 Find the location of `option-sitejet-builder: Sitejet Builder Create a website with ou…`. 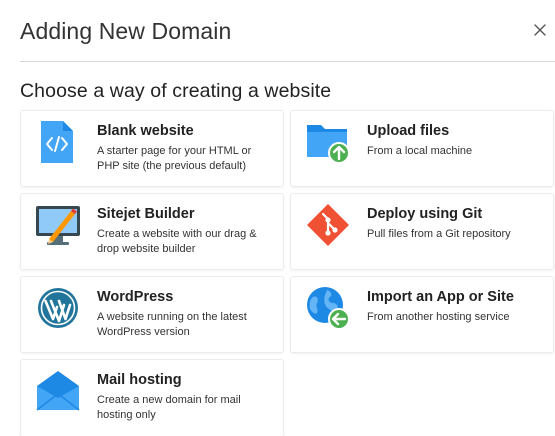

option-sitejet-builder: Sitejet Builder Create a website with ou… is located at coordinates (152, 231).